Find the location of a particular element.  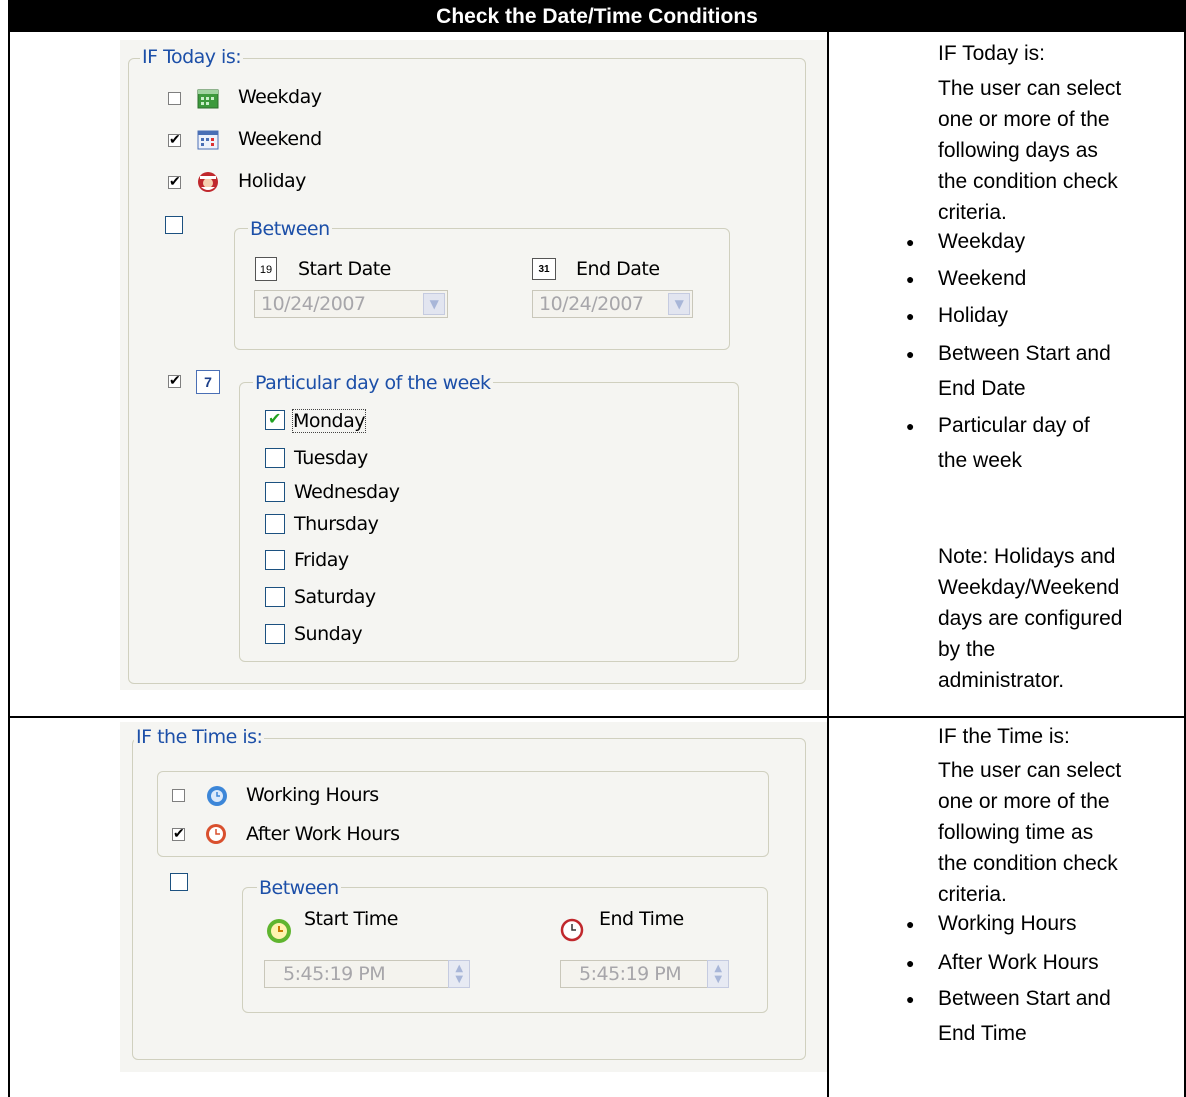

start-date-picker: 10/24/2007 ▼ is located at coordinates (351, 304).